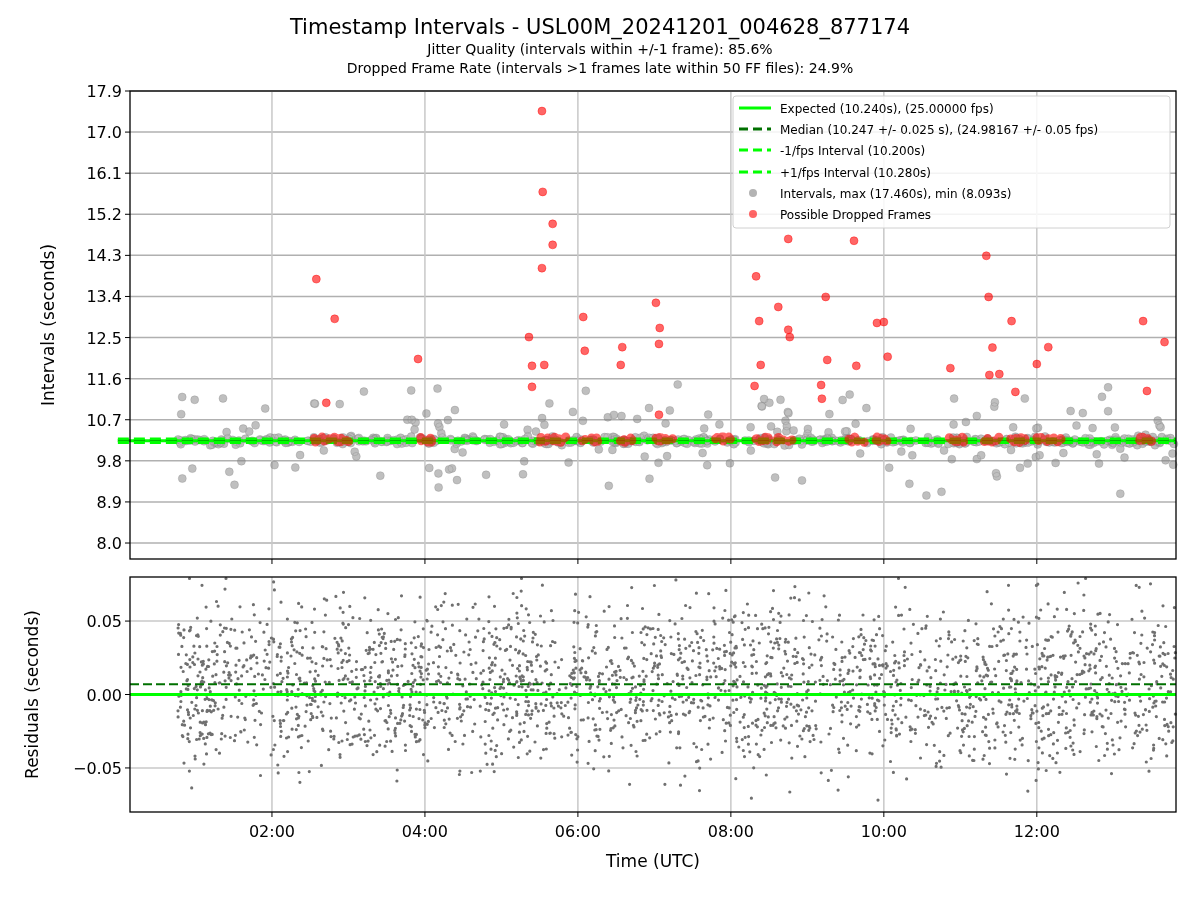 The width and height of the screenshot is (1200, 900). I want to click on legend-label: Expected (10.240s), (25.00000 fps), so click(887, 108).